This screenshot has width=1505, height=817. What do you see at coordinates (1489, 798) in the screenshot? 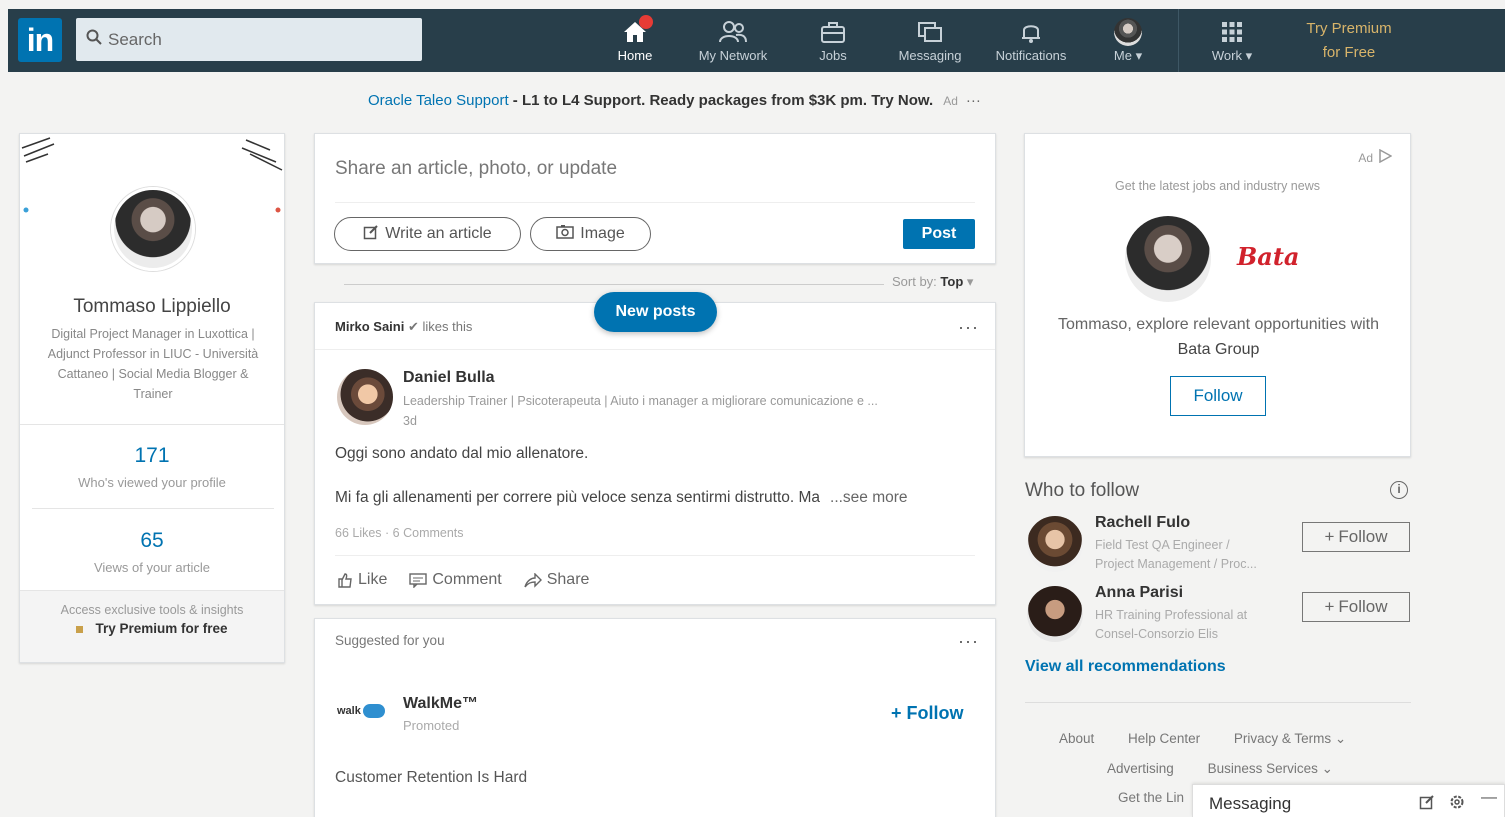
I see `minimize-icon: —` at bounding box center [1489, 798].